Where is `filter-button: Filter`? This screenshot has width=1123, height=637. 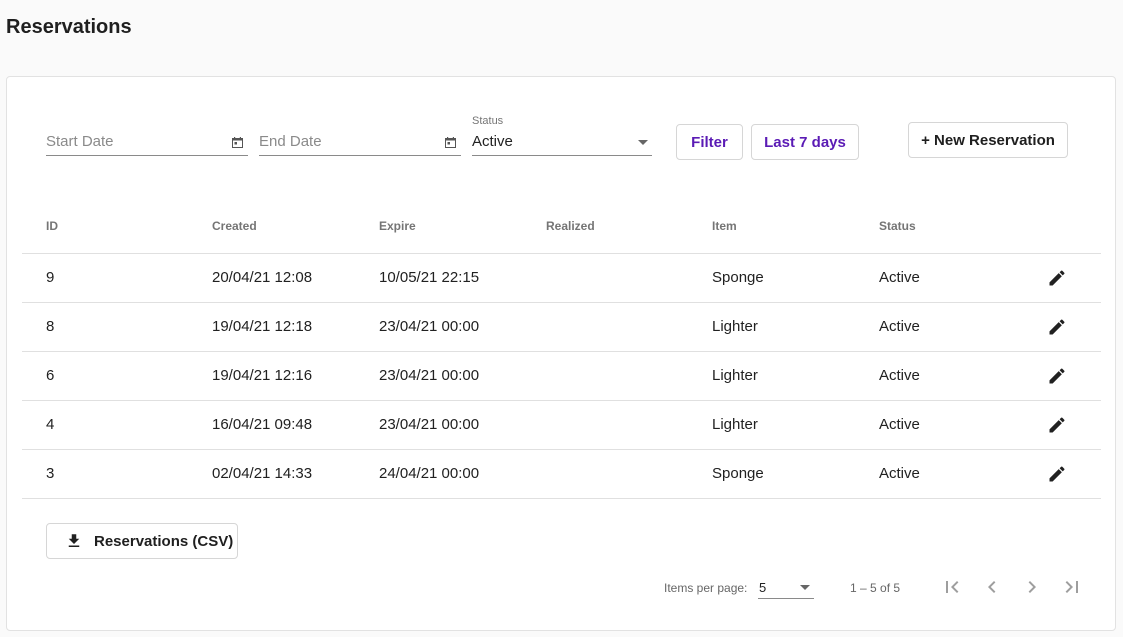
filter-button: Filter is located at coordinates (709, 142).